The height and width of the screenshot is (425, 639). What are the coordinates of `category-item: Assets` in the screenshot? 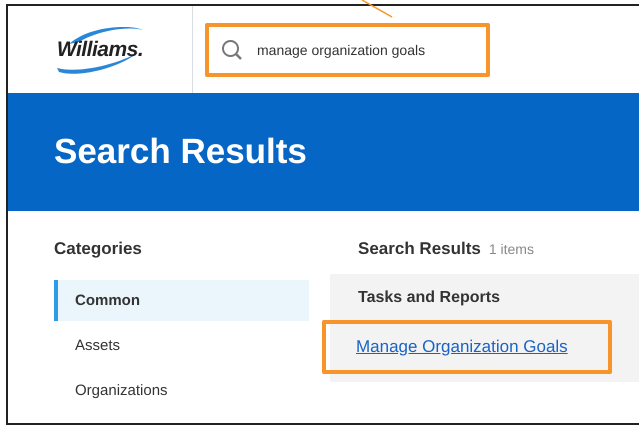 It's located at (181, 345).